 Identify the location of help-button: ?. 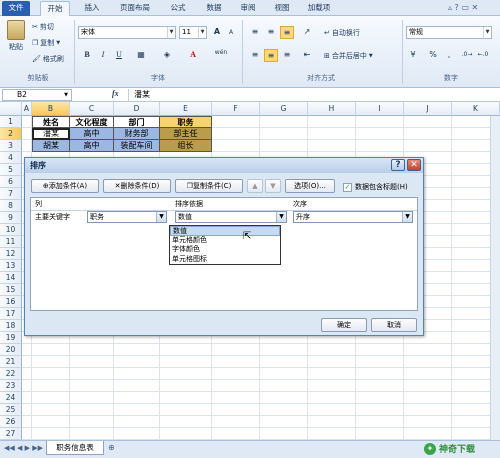
(398, 165).